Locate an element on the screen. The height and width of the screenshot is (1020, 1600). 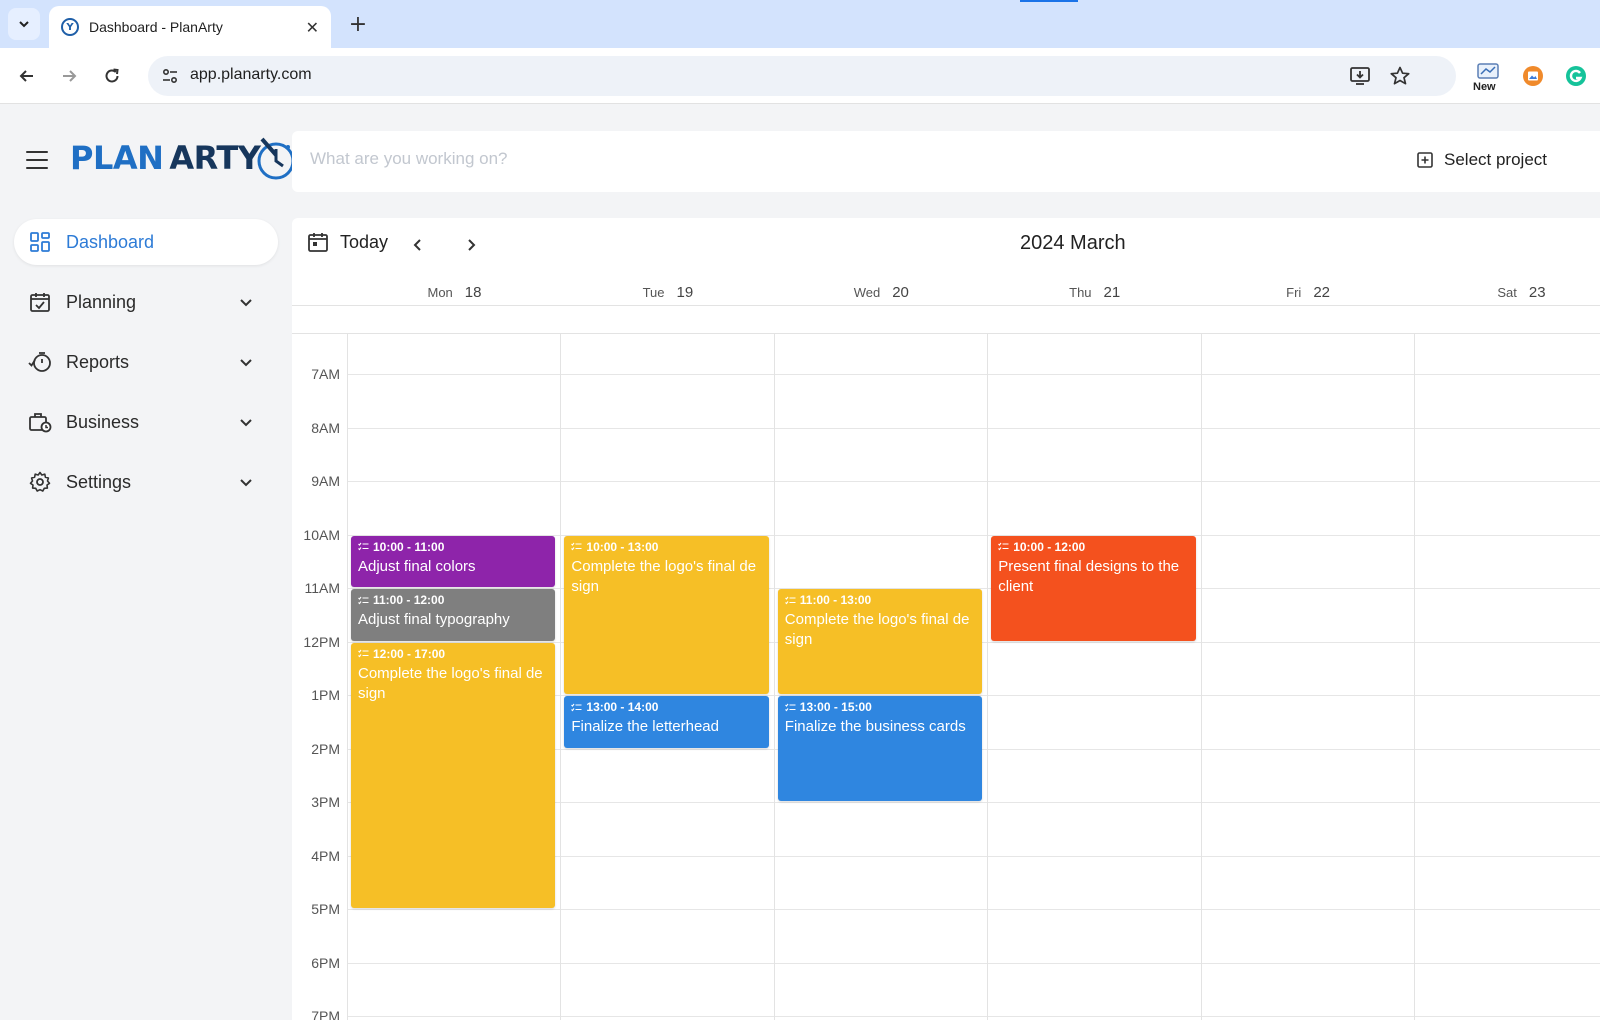
select-project-button: Select project is located at coordinates (1481, 160).